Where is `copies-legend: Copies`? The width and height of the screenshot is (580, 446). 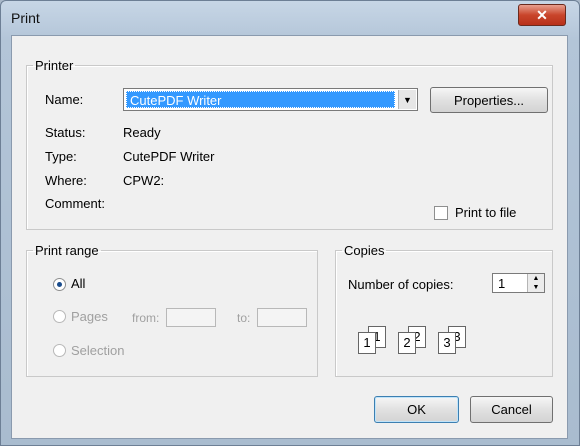 copies-legend: Copies is located at coordinates (364, 250).